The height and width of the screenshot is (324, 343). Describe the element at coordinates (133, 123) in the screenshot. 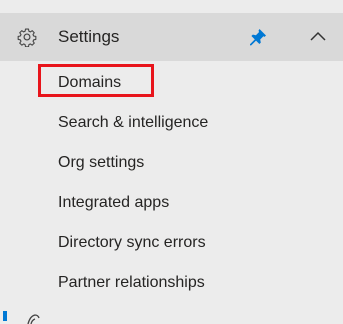

I see `nav-item-search-intelligence: Search & intelligence` at that location.